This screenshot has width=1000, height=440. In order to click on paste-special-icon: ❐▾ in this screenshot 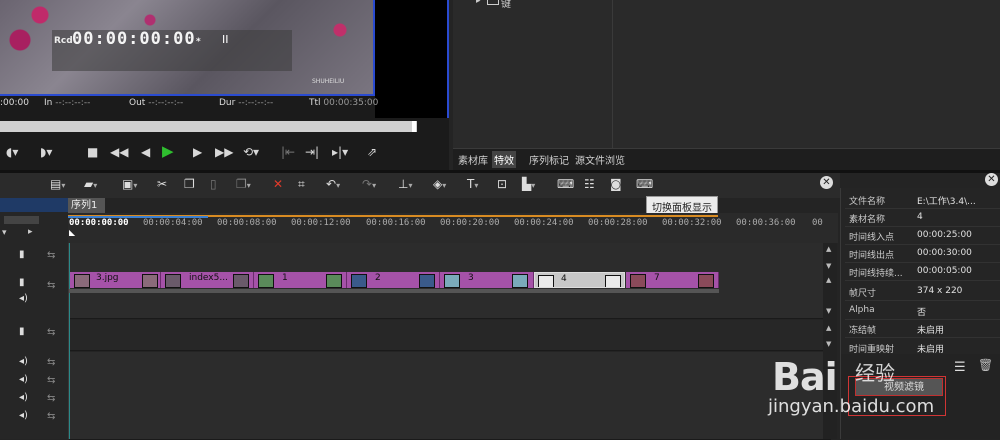, I will do `click(243, 184)`.